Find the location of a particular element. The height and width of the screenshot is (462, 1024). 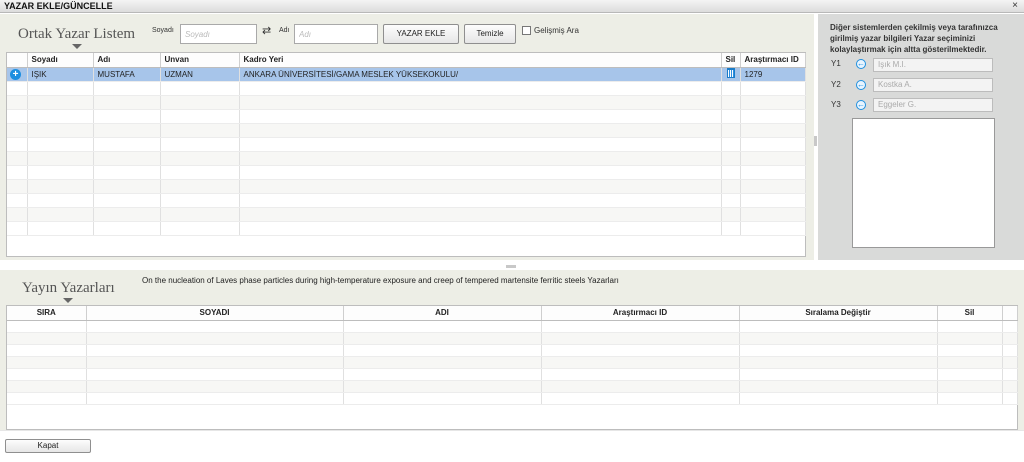

surname-input is located at coordinates (218, 34).